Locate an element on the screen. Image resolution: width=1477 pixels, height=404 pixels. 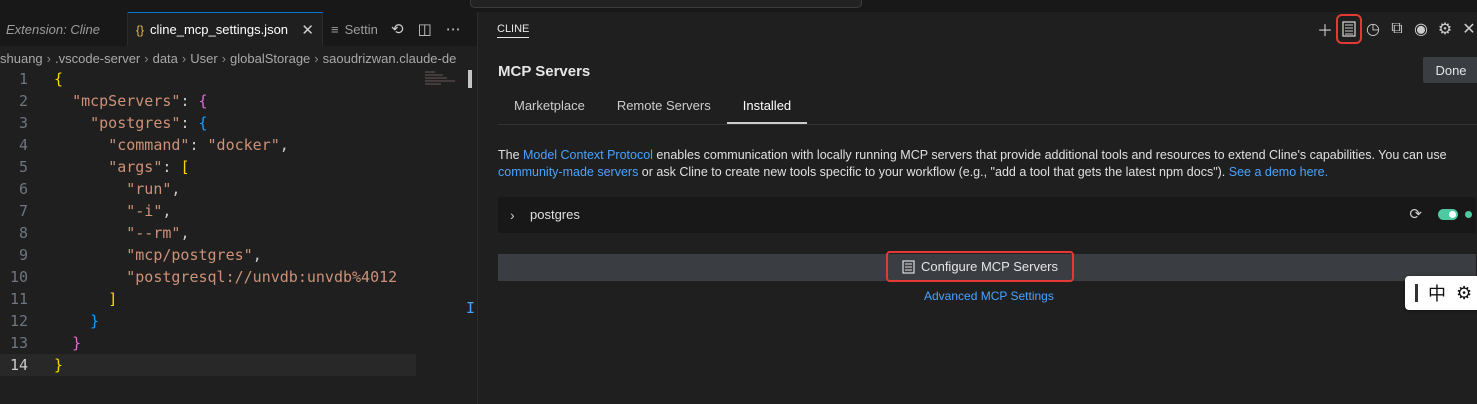
line-number: 7 is located at coordinates (23, 211).